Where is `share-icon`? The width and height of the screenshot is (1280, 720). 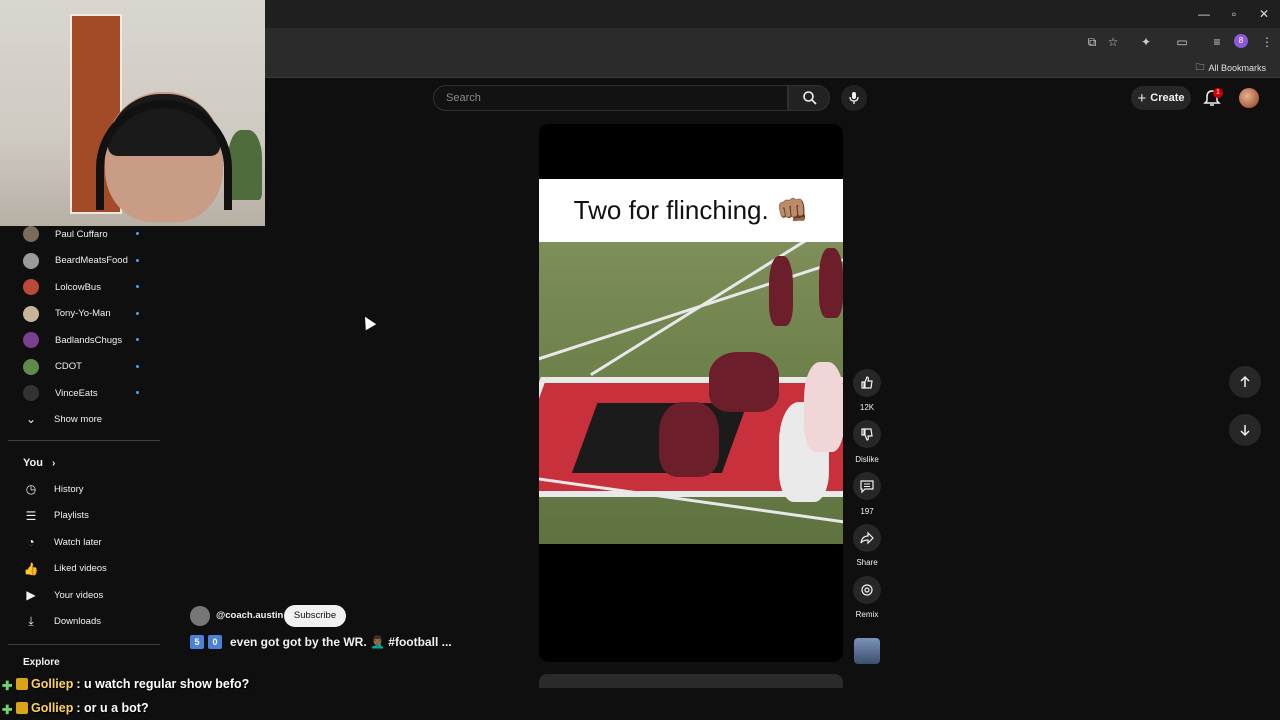
share-icon is located at coordinates (867, 538).